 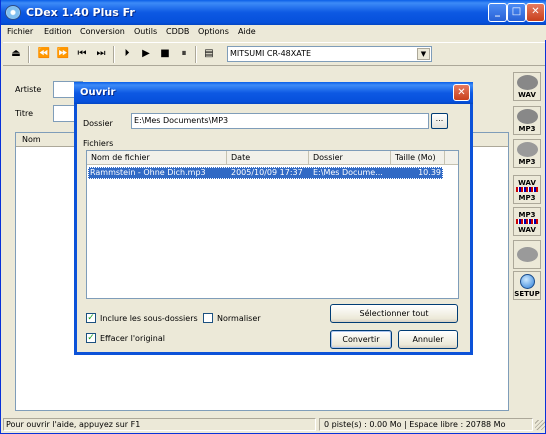 What do you see at coordinates (271, 53) in the screenshot?
I see `drive-select-value: MITSUMI CR-48XATE` at bounding box center [271, 53].